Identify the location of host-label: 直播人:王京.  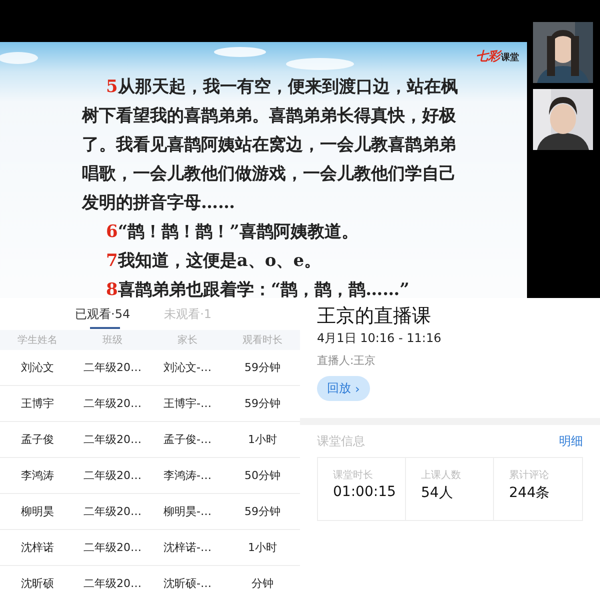
(347, 360).